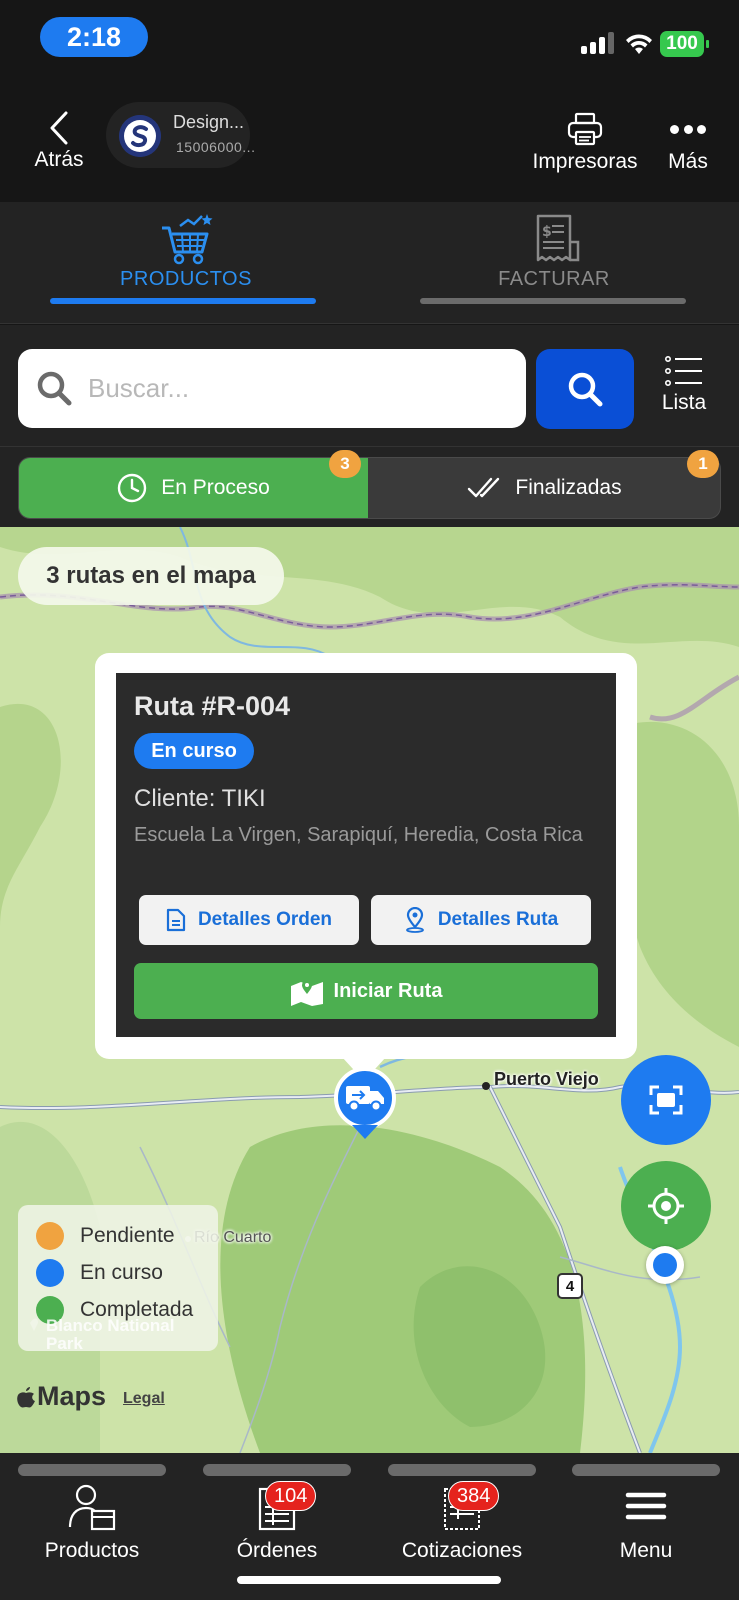 The width and height of the screenshot is (739, 1600). What do you see at coordinates (546, 1079) in the screenshot?
I see `map-label-puerto-viejo: Puerto Viejo` at bounding box center [546, 1079].